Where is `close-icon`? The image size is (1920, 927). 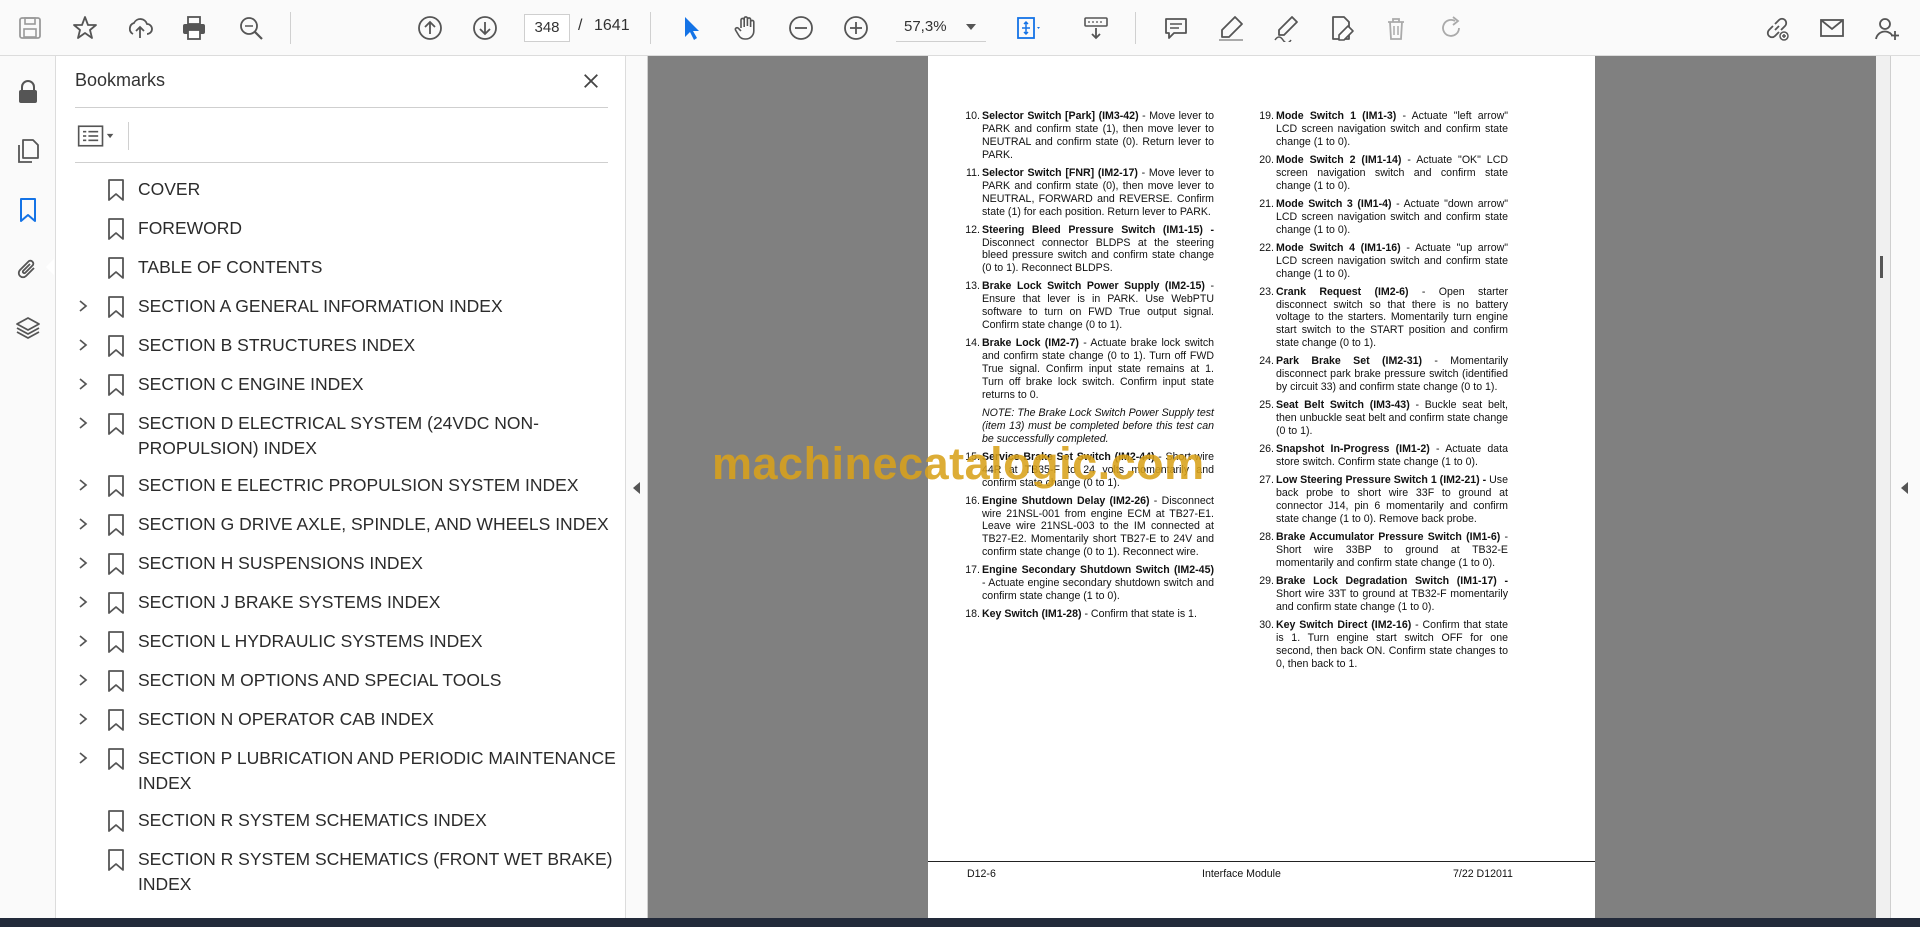 close-icon is located at coordinates (591, 81).